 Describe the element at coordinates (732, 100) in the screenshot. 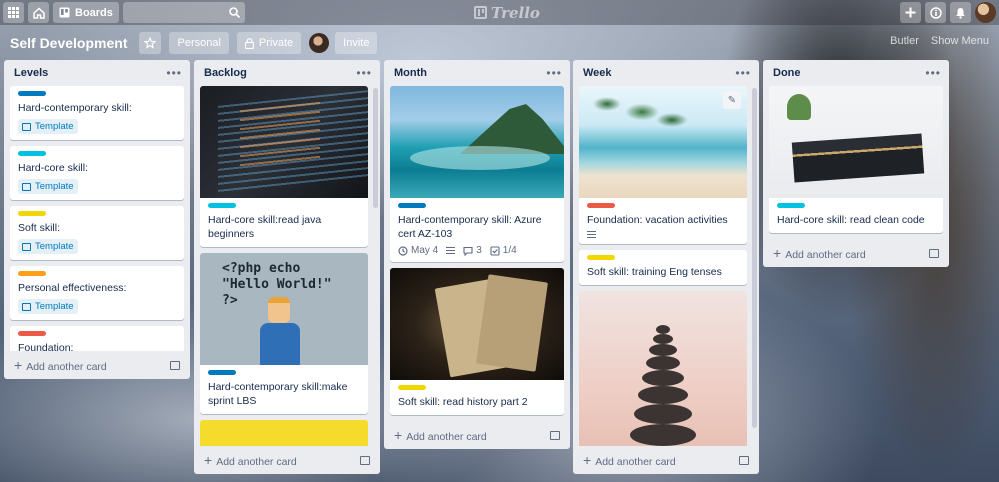

I see `edit-card-icon: ✎` at that location.